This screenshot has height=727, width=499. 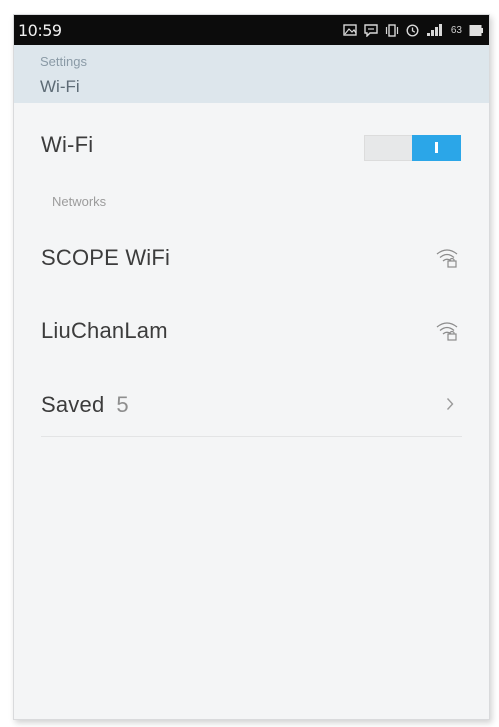 What do you see at coordinates (40, 30) in the screenshot?
I see `status-time: 10:59` at bounding box center [40, 30].